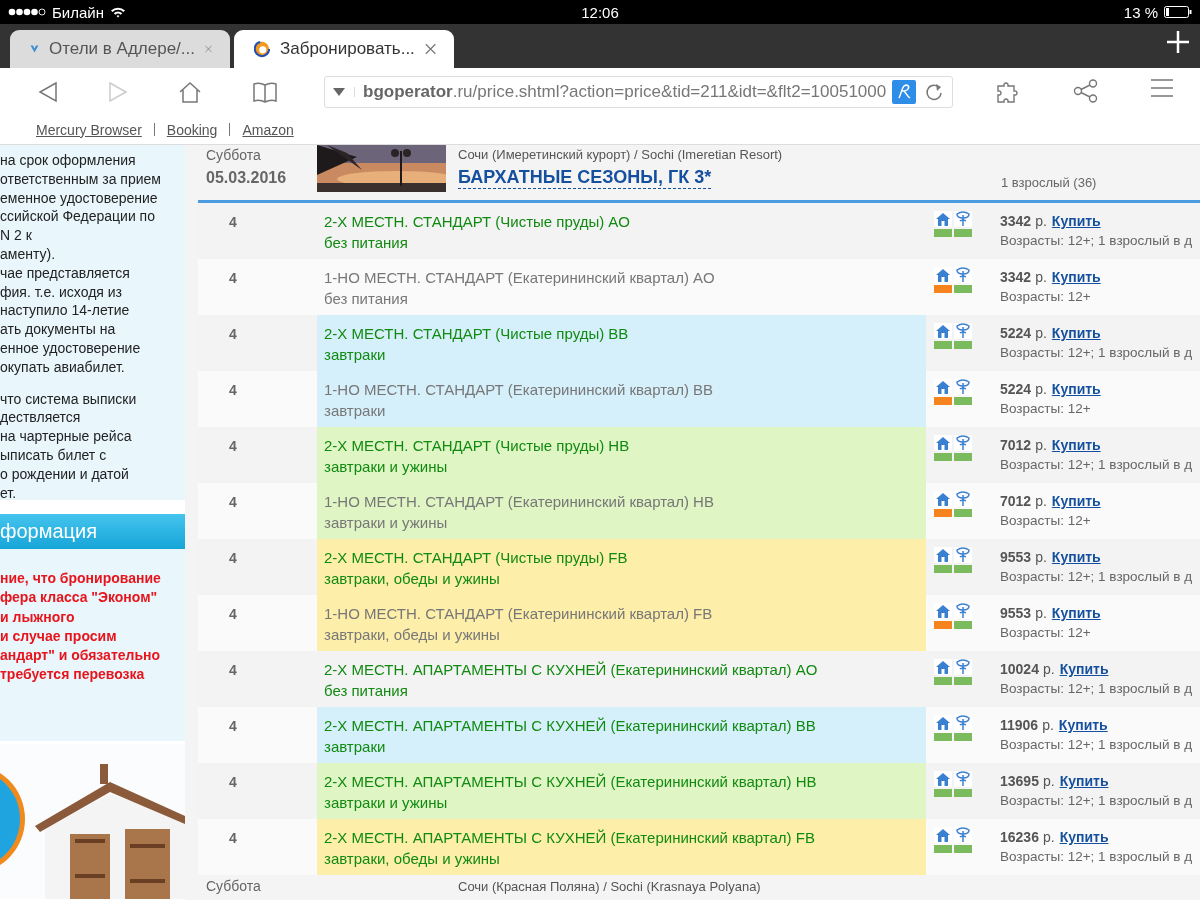 This screenshot has width=1200, height=900. What do you see at coordinates (1019, 725) in the screenshot?
I see `price-value: 11906` at bounding box center [1019, 725].